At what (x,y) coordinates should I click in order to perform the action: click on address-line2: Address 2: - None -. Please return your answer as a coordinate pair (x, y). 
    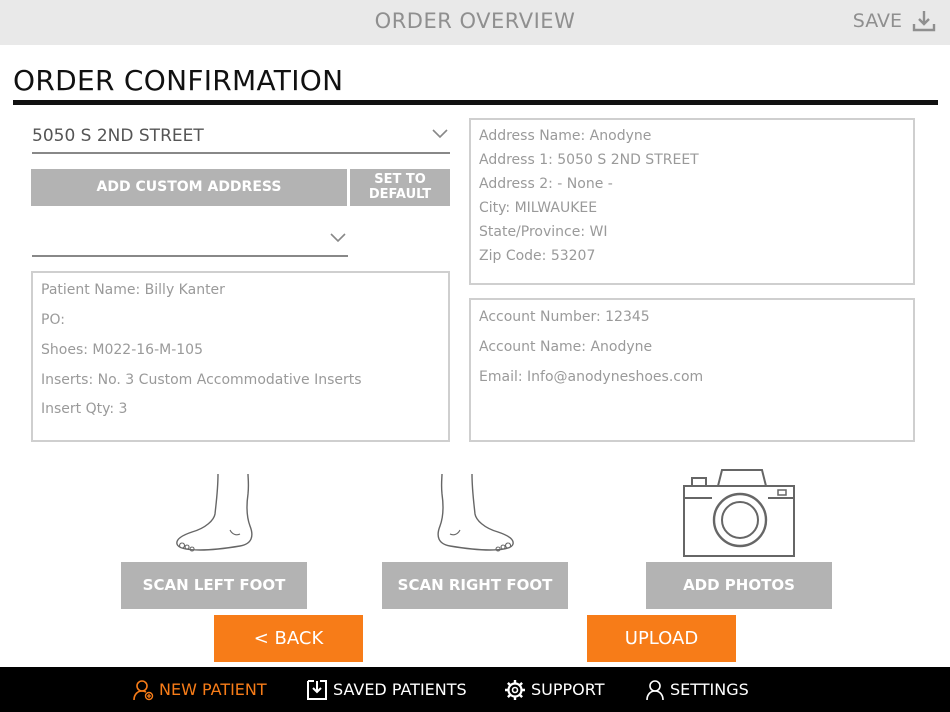
    Looking at the image, I should click on (546, 184).